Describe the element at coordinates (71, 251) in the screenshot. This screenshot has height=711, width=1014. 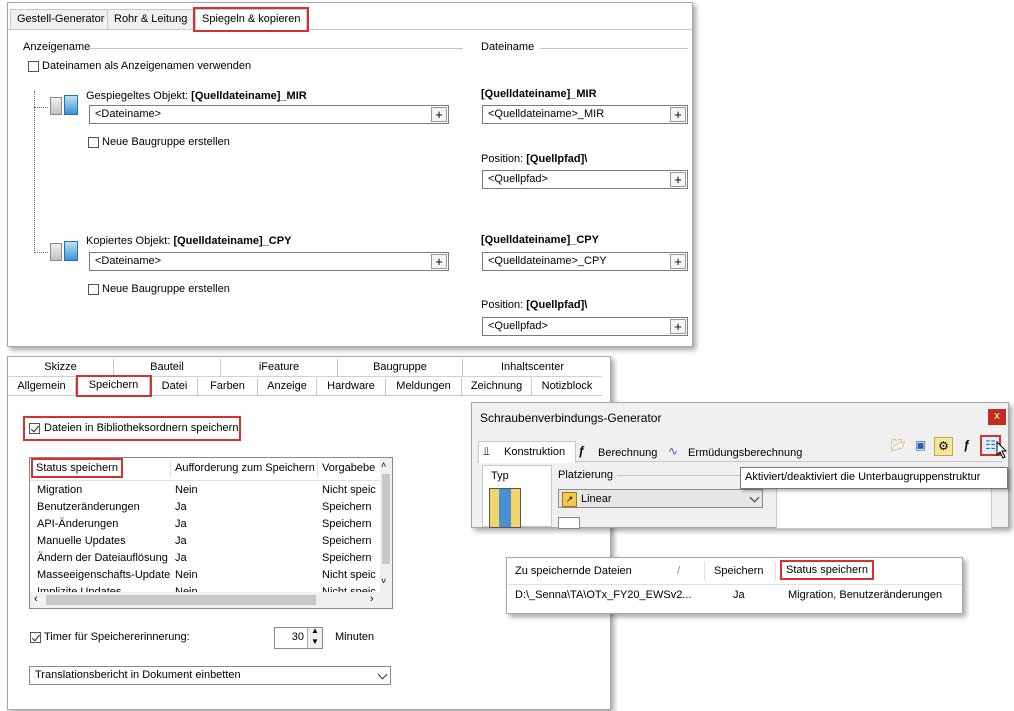
I see `copied-part-icon` at that location.